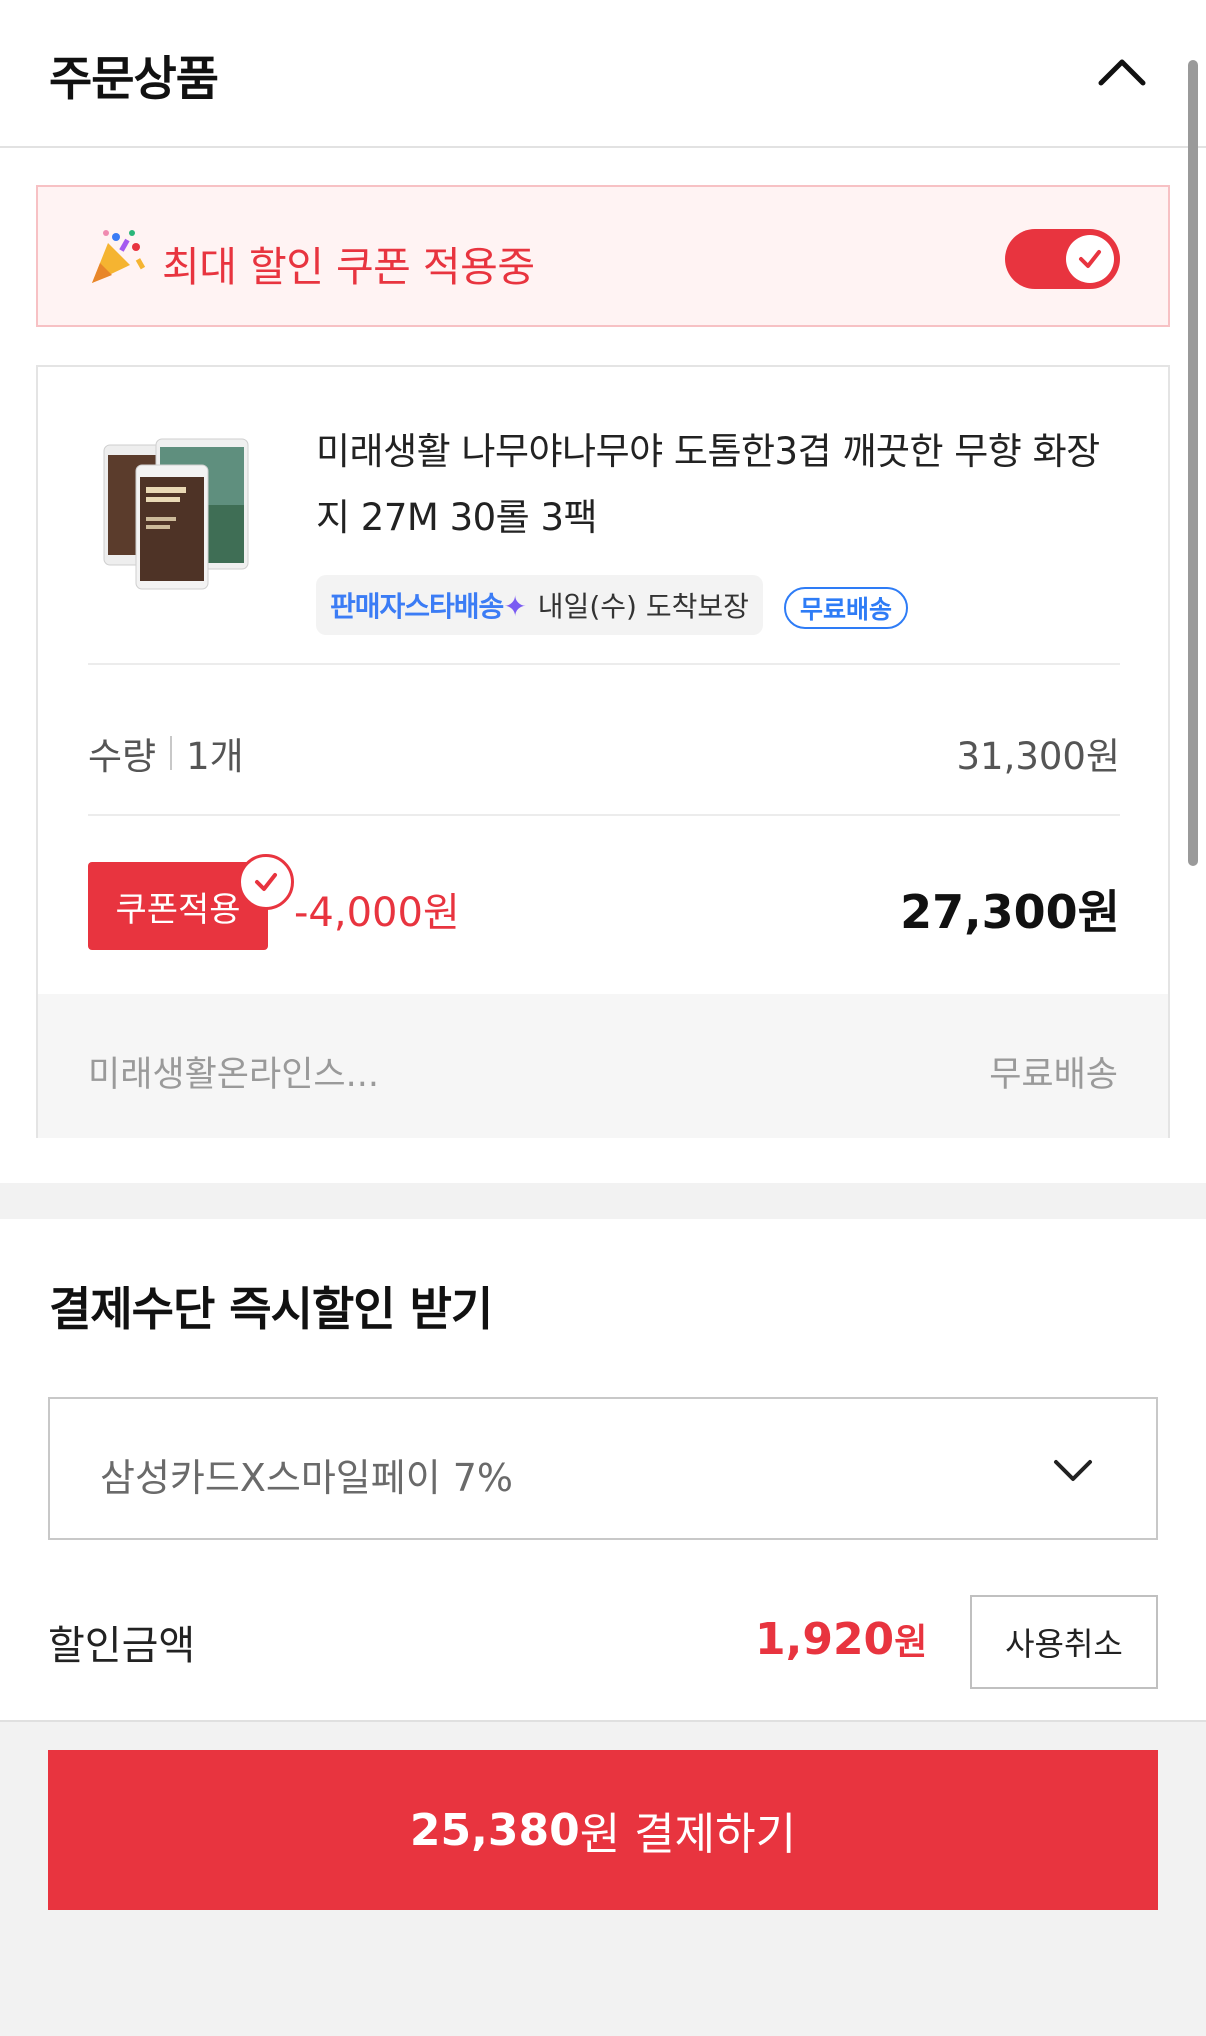  What do you see at coordinates (348, 267) in the screenshot?
I see `coupon-banner-text: 최대 할인 쿠폰 적용중` at bounding box center [348, 267].